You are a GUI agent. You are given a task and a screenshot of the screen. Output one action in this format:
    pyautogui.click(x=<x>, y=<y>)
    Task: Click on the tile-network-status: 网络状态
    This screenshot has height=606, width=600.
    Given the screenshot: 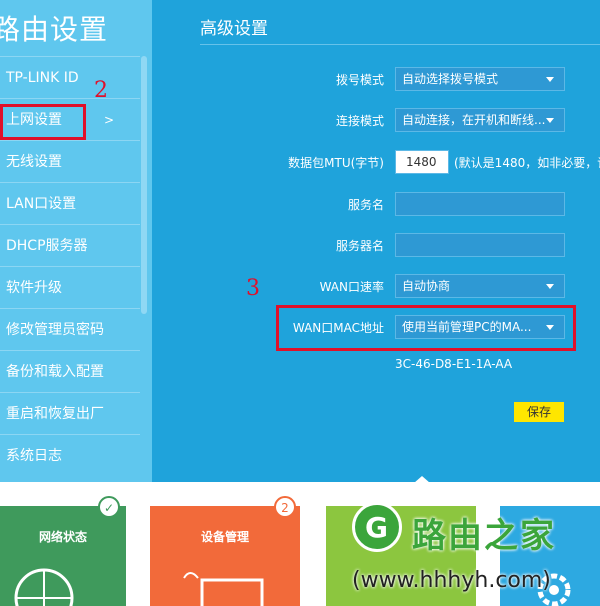 What is the action you would take?
    pyautogui.click(x=63, y=556)
    